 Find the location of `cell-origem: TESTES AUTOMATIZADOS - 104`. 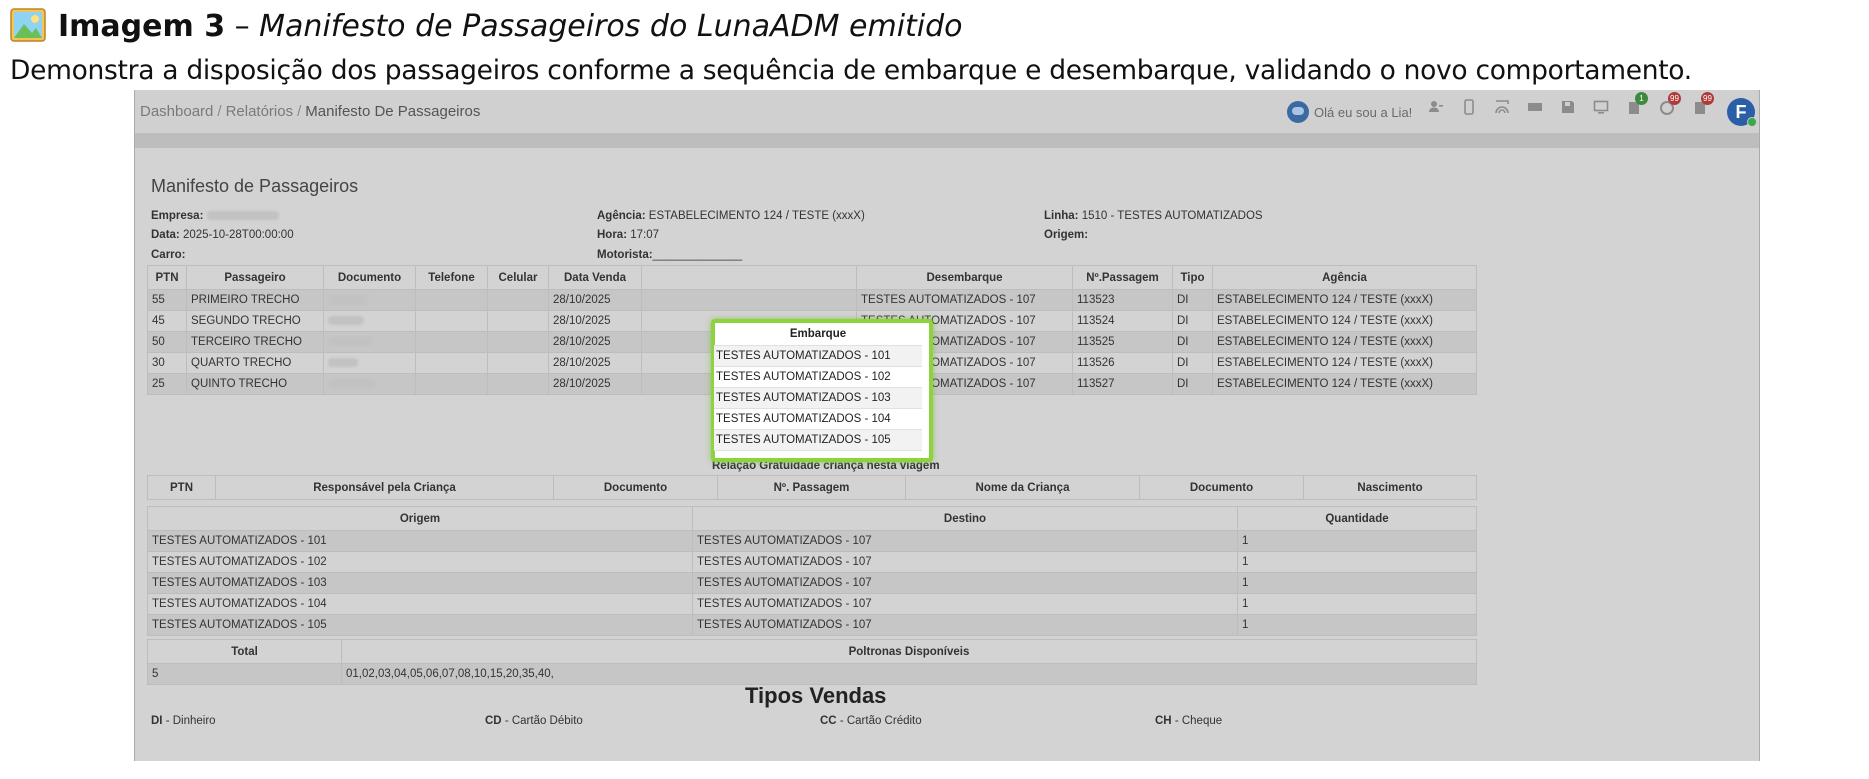

cell-origem: TESTES AUTOMATIZADOS - 104 is located at coordinates (420, 604).